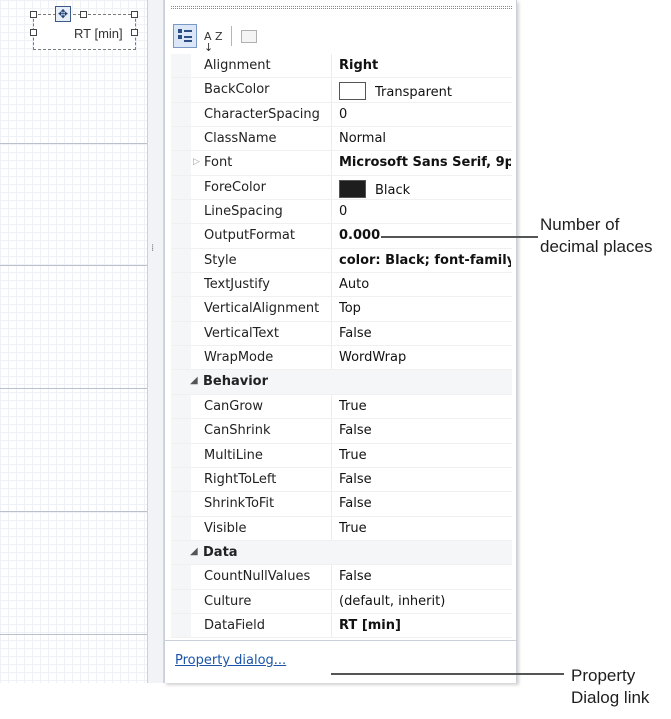 This screenshot has width=671, height=719. I want to click on property-row-textjustify: TextJustify Auto, so click(341, 285).